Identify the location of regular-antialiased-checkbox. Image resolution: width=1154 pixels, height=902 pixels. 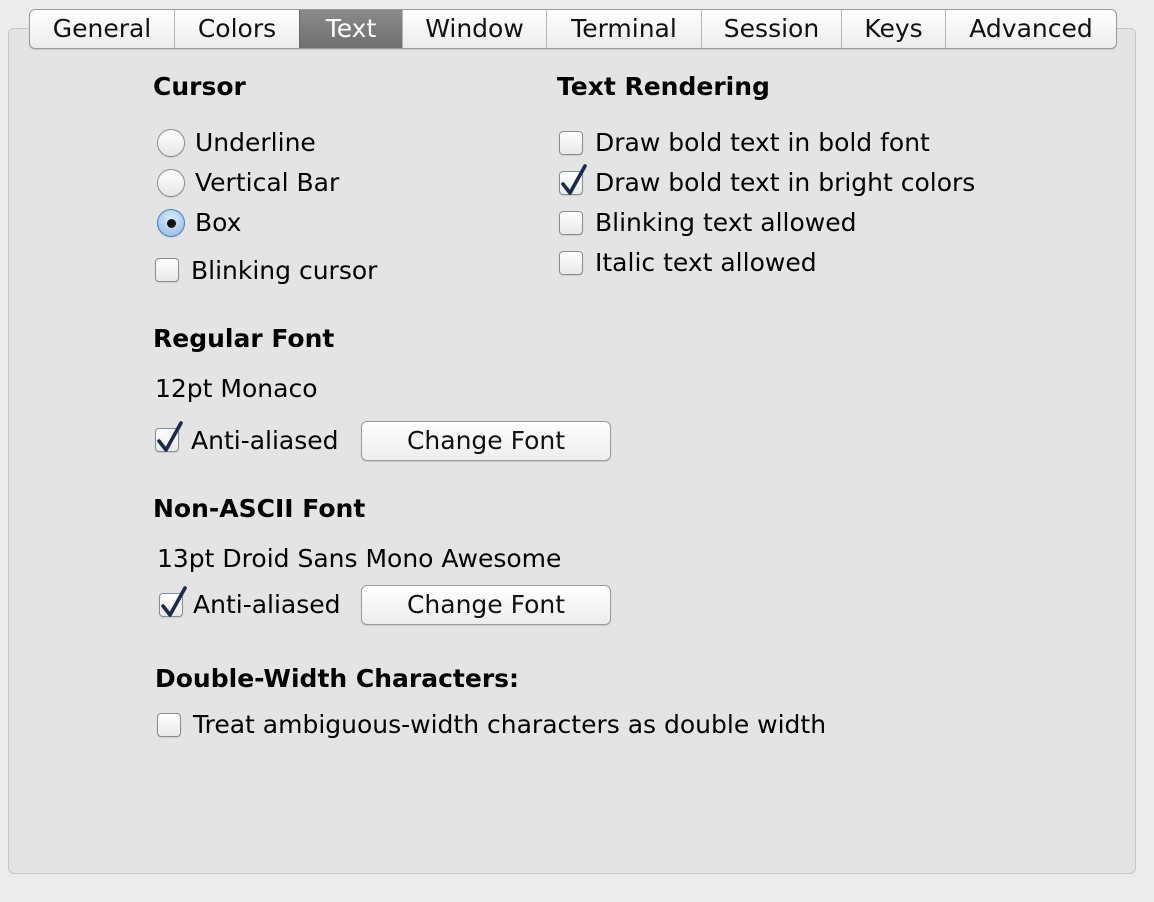
(169, 436).